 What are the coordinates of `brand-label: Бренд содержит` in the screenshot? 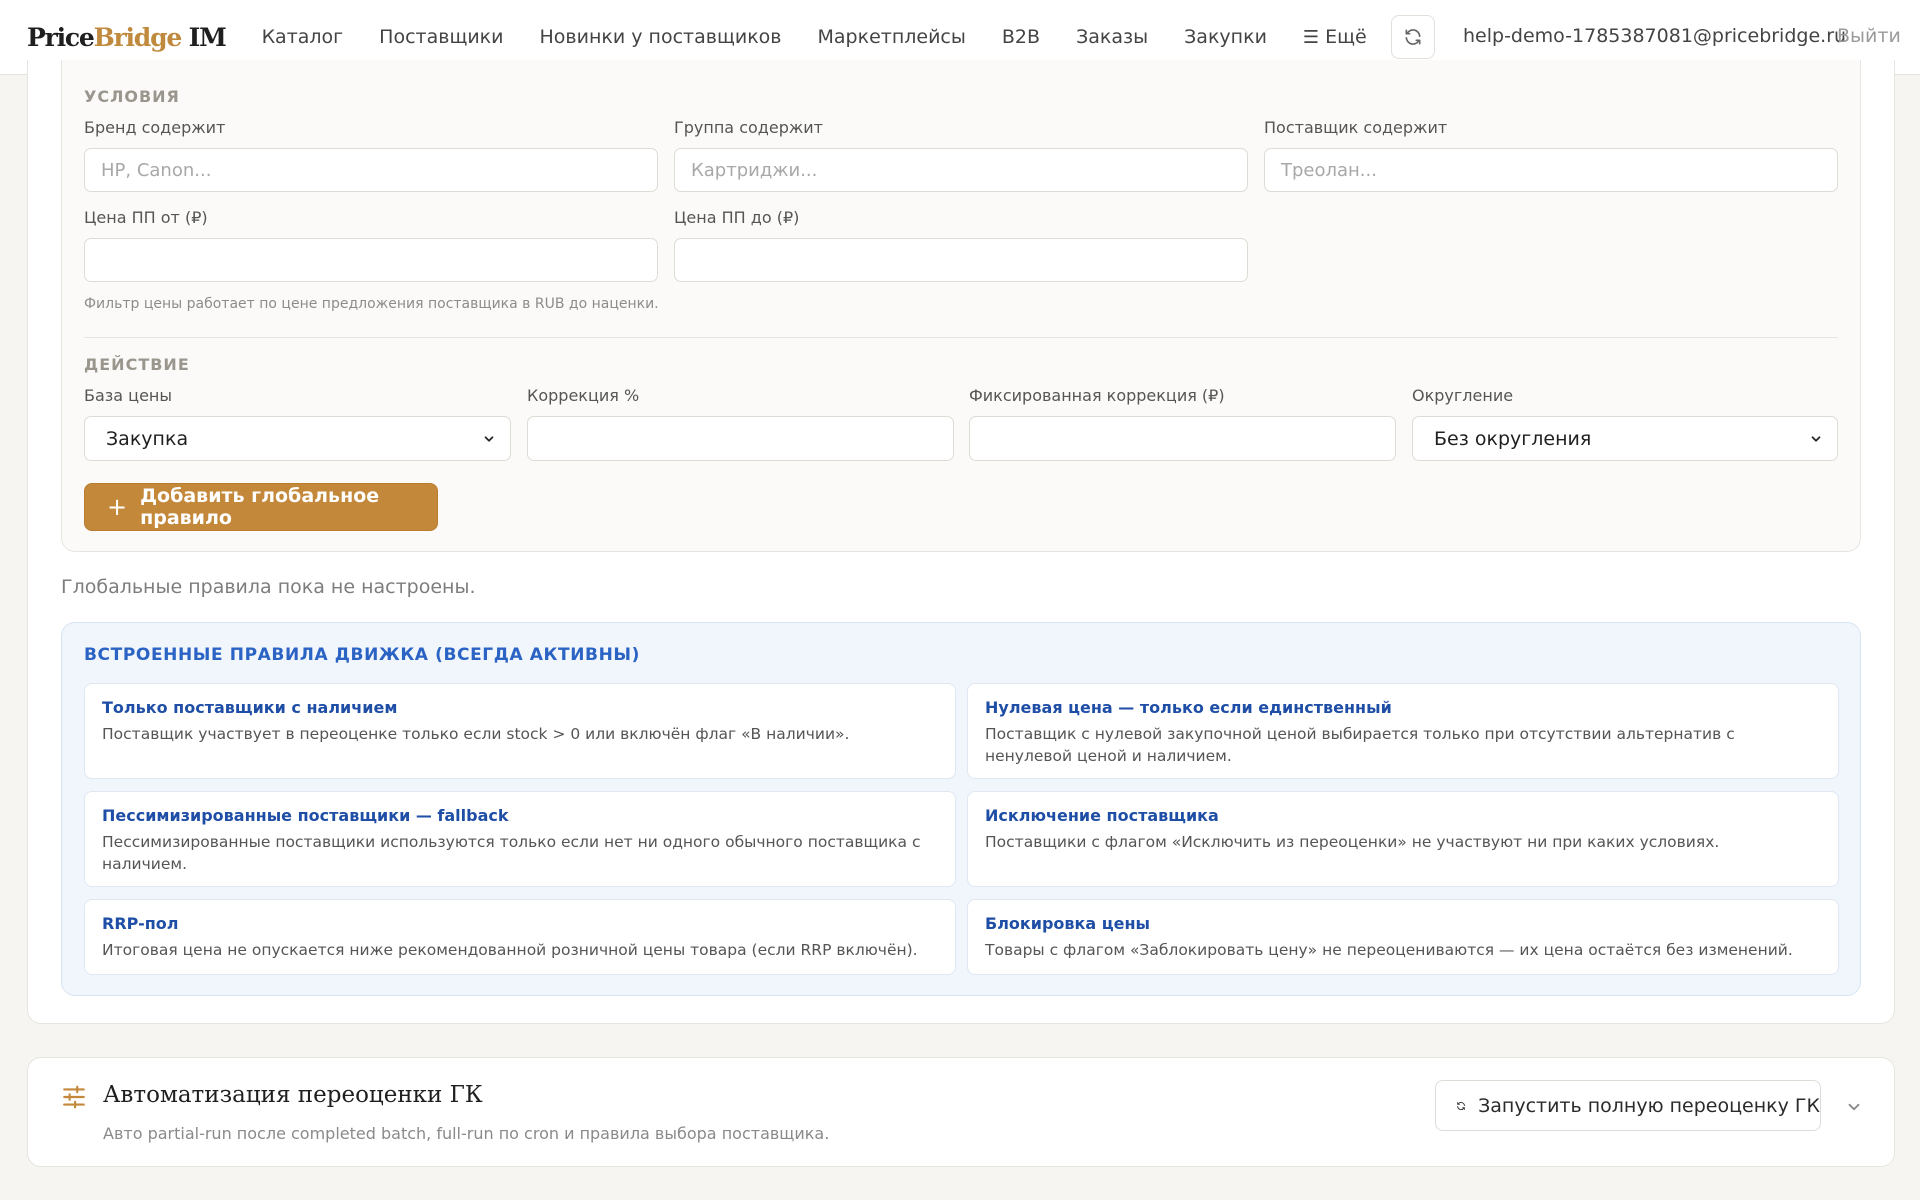 It's located at (155, 127).